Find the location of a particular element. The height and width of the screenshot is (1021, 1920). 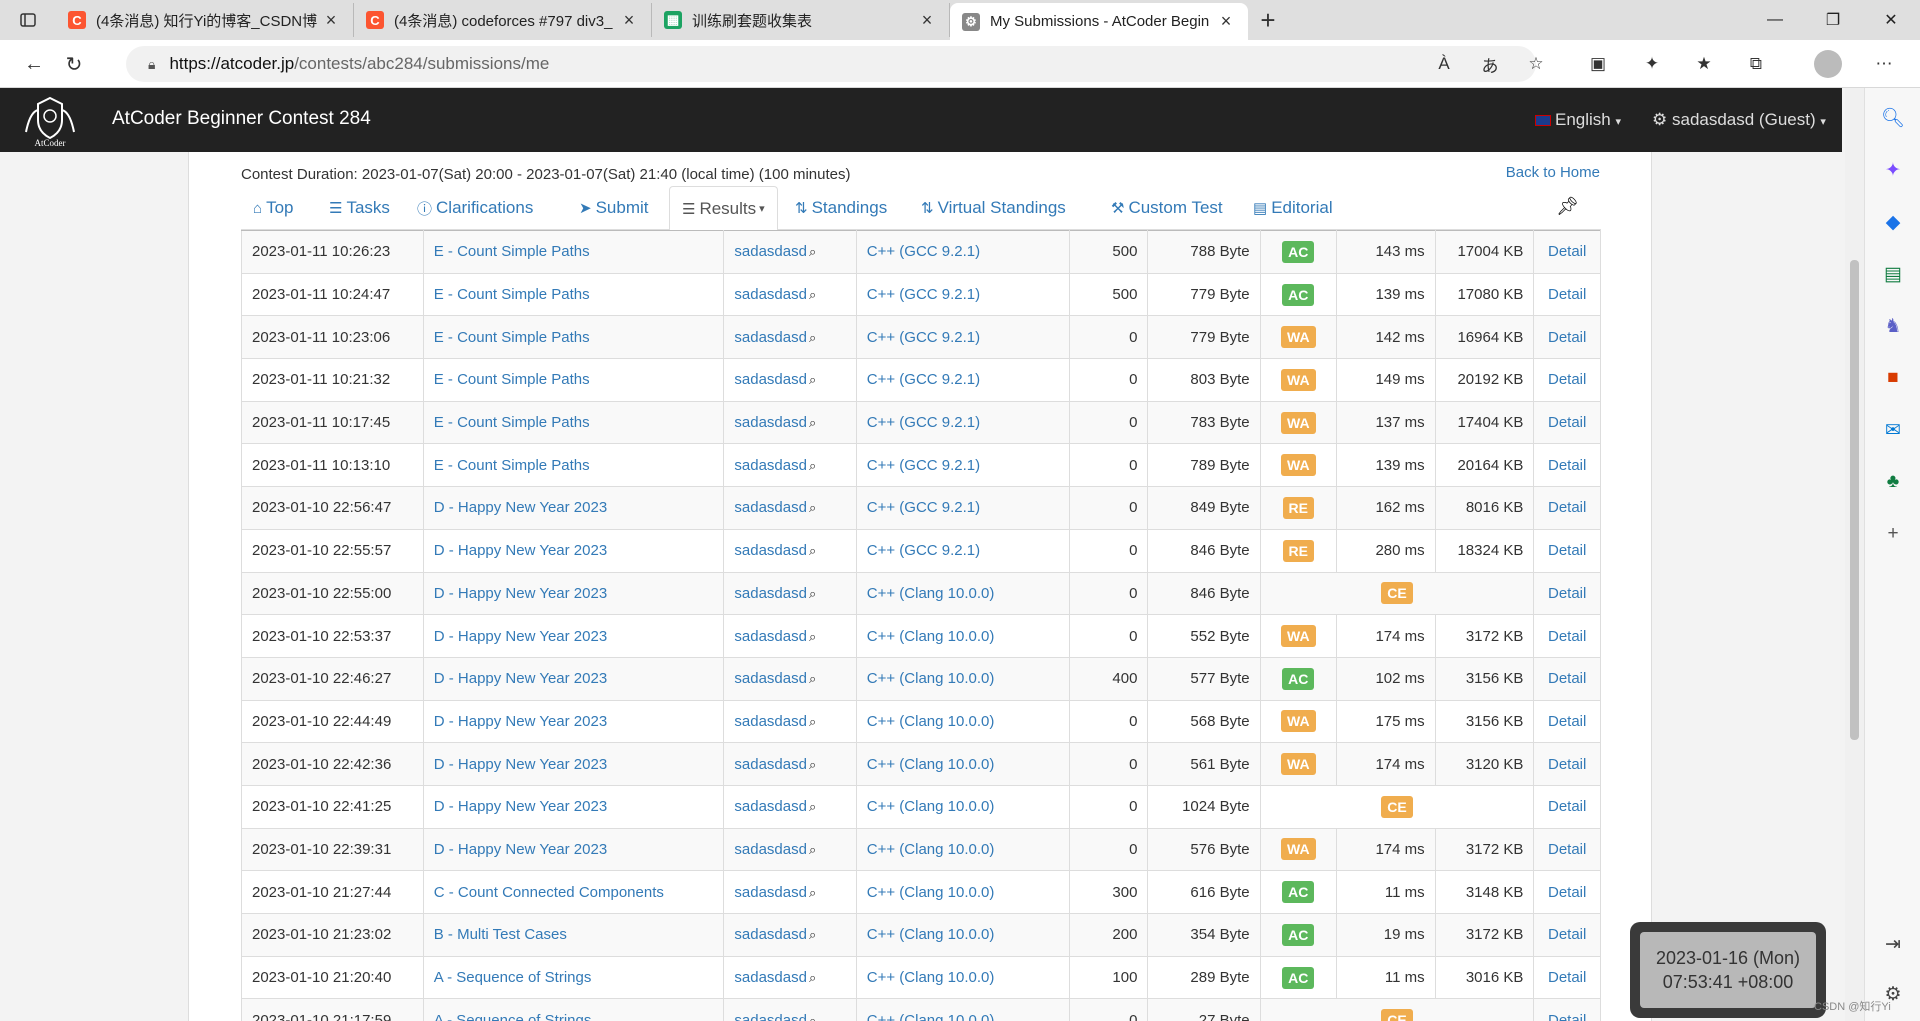

profile-avatar-icon is located at coordinates (1828, 64).